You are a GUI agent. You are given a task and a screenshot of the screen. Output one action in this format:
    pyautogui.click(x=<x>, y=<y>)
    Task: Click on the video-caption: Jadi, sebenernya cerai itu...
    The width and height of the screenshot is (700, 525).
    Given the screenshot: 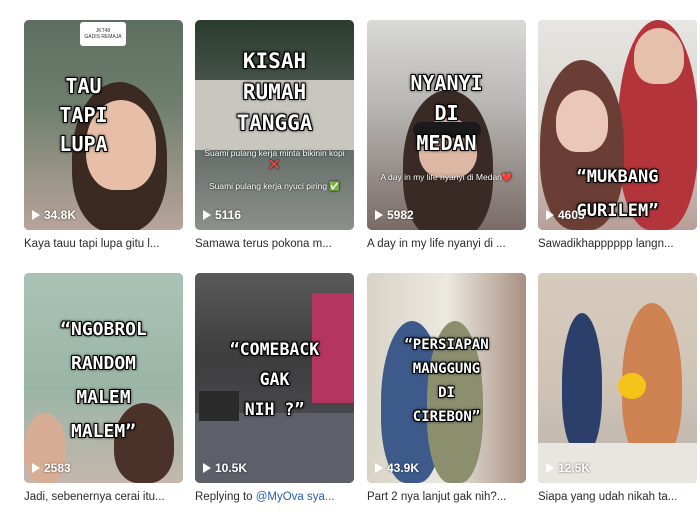 What is the action you would take?
    pyautogui.click(x=103, y=497)
    